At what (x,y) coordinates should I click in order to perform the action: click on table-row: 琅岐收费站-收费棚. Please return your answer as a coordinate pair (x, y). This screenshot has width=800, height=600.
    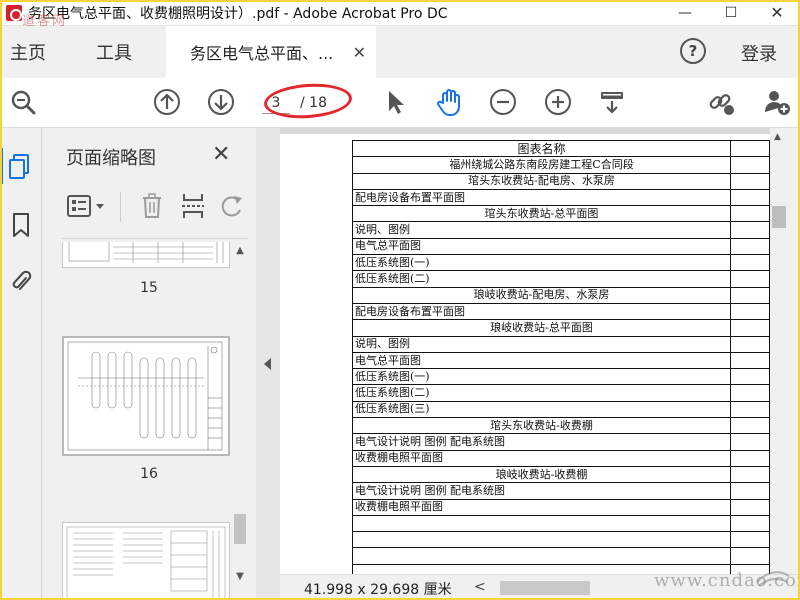
    Looking at the image, I should click on (560, 474).